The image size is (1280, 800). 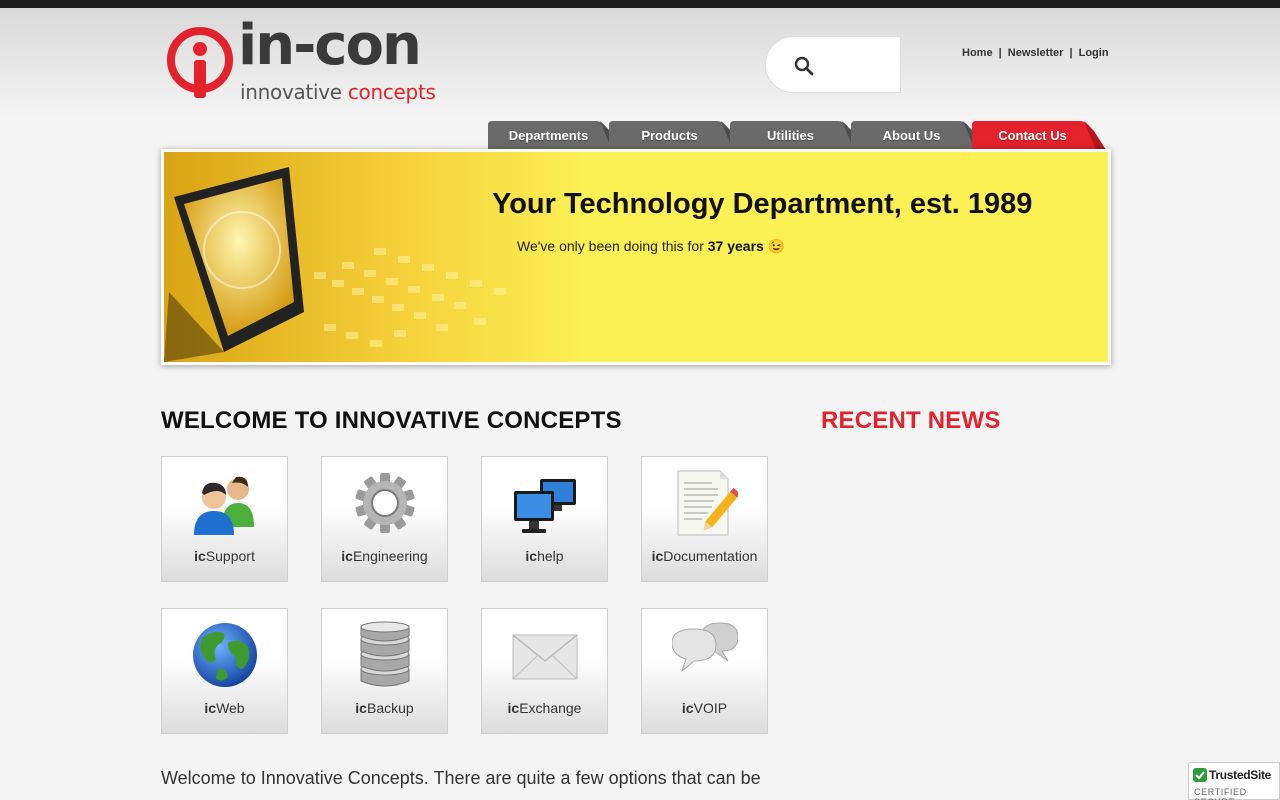 I want to click on tab-utilities: Utilities, so click(x=797, y=135).